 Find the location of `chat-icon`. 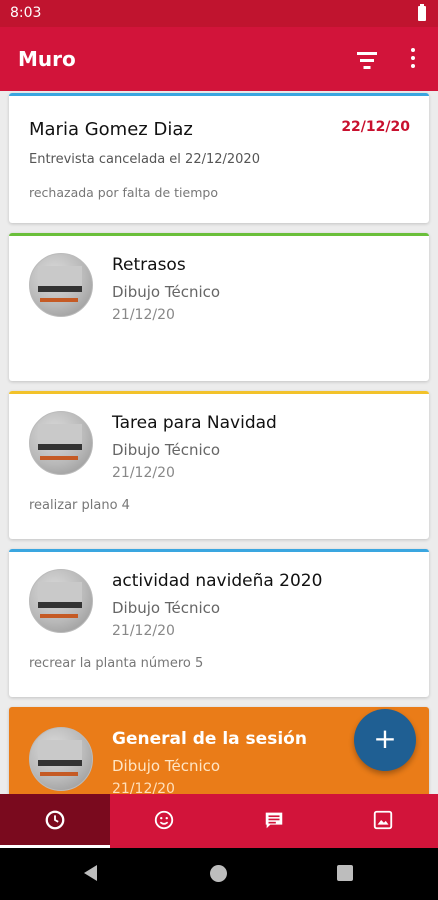

chat-icon is located at coordinates (273, 820).